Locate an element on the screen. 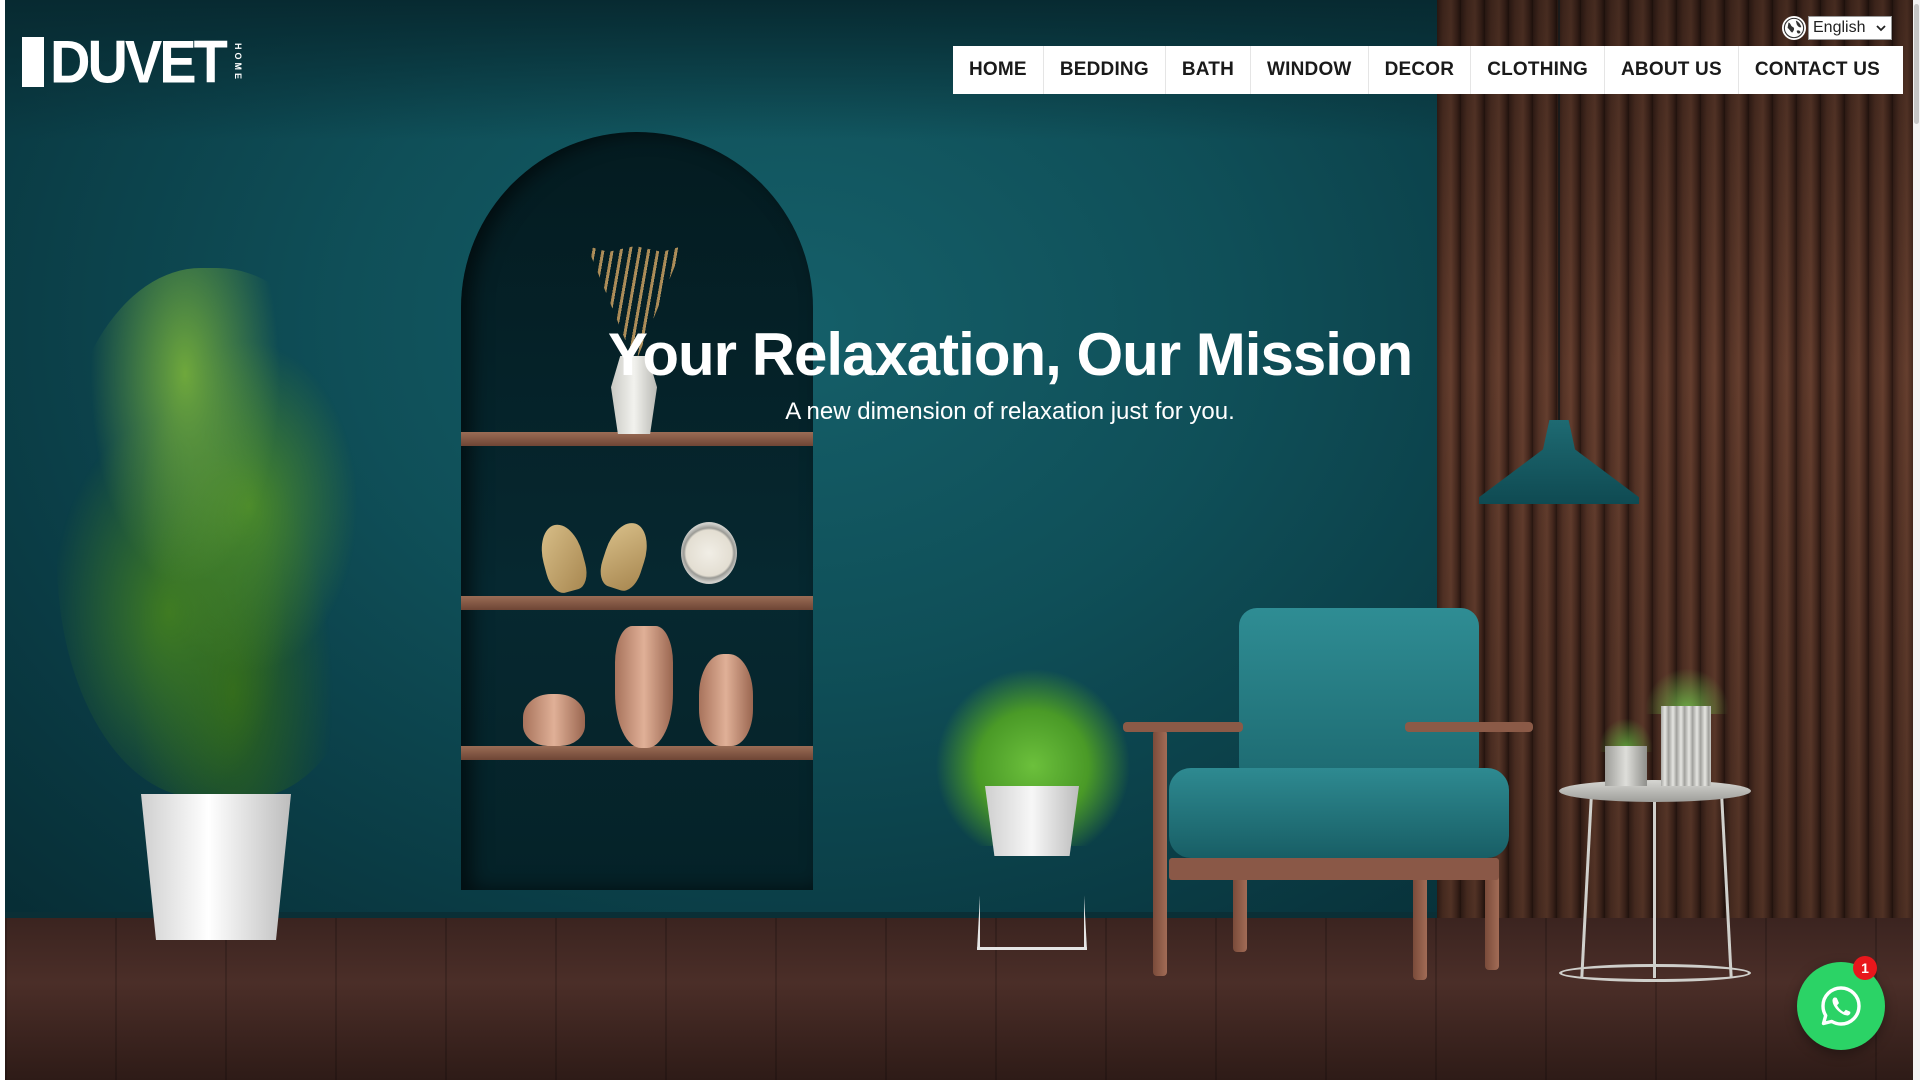  wooden-floor is located at coordinates (959, 999).